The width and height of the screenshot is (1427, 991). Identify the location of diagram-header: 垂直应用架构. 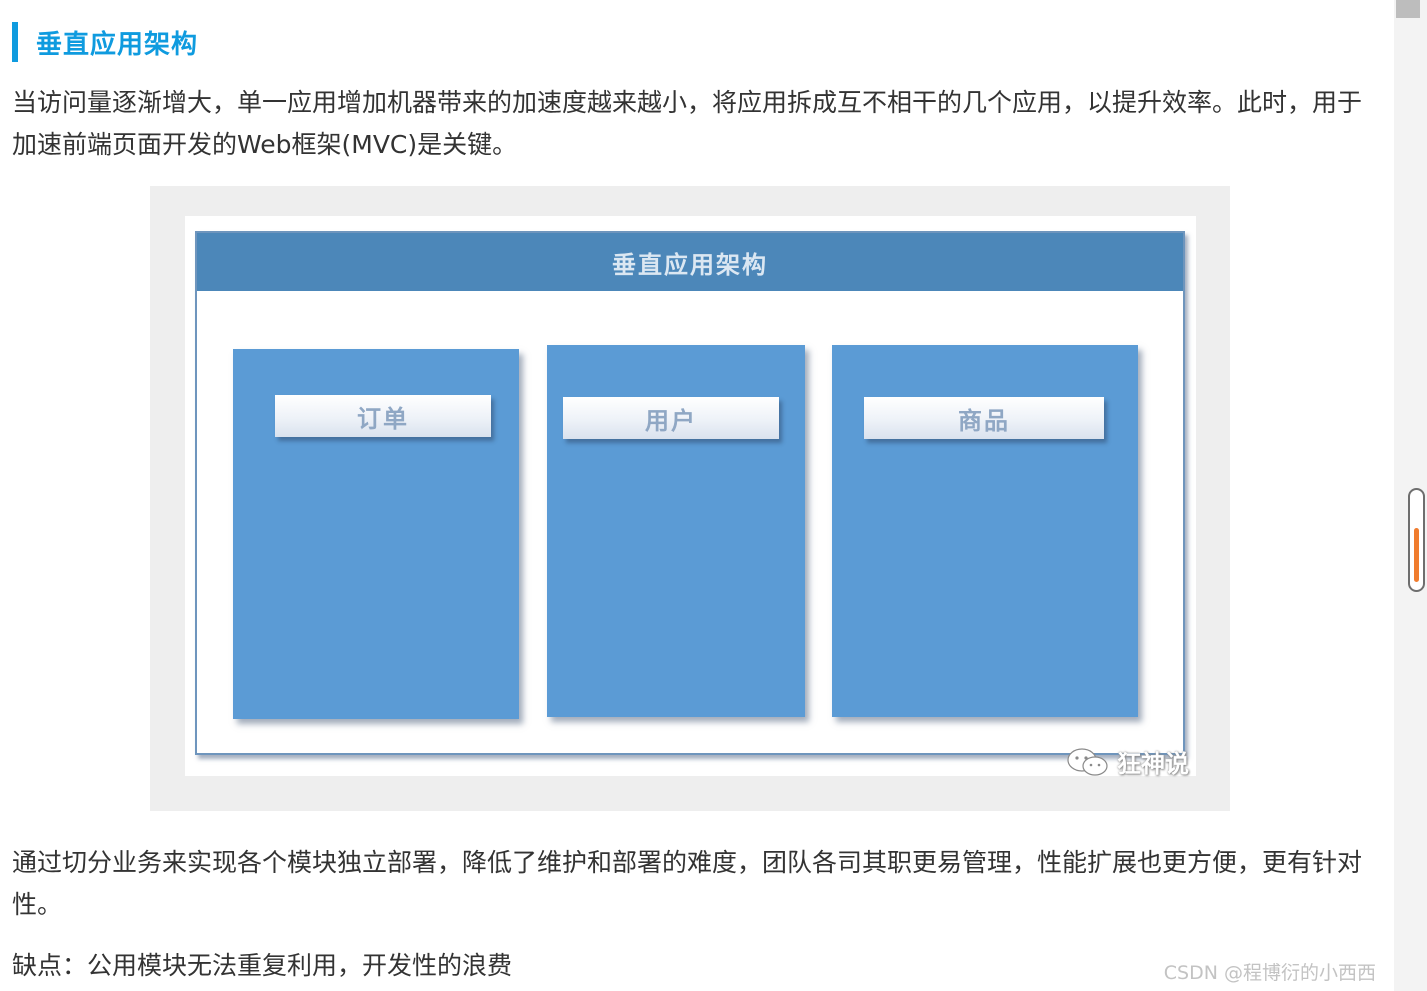
(690, 262).